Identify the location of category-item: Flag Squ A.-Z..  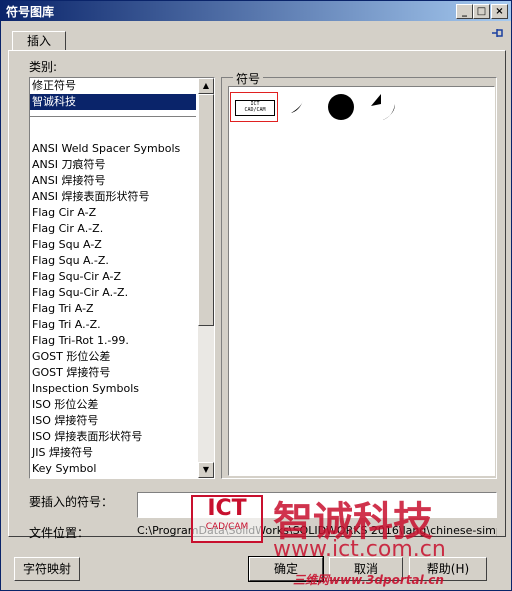
(113, 261).